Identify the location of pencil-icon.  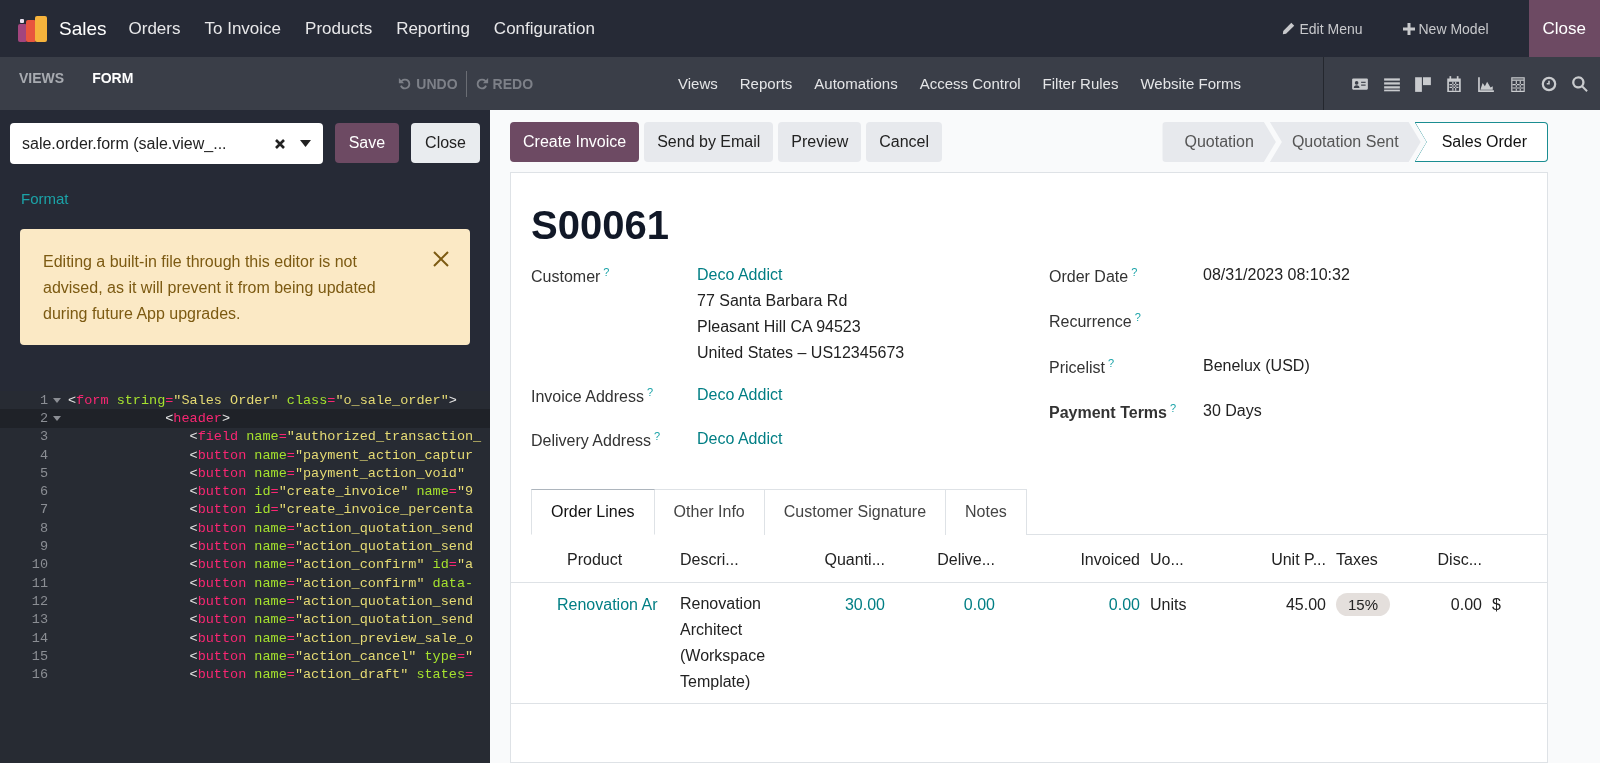
(1289, 28).